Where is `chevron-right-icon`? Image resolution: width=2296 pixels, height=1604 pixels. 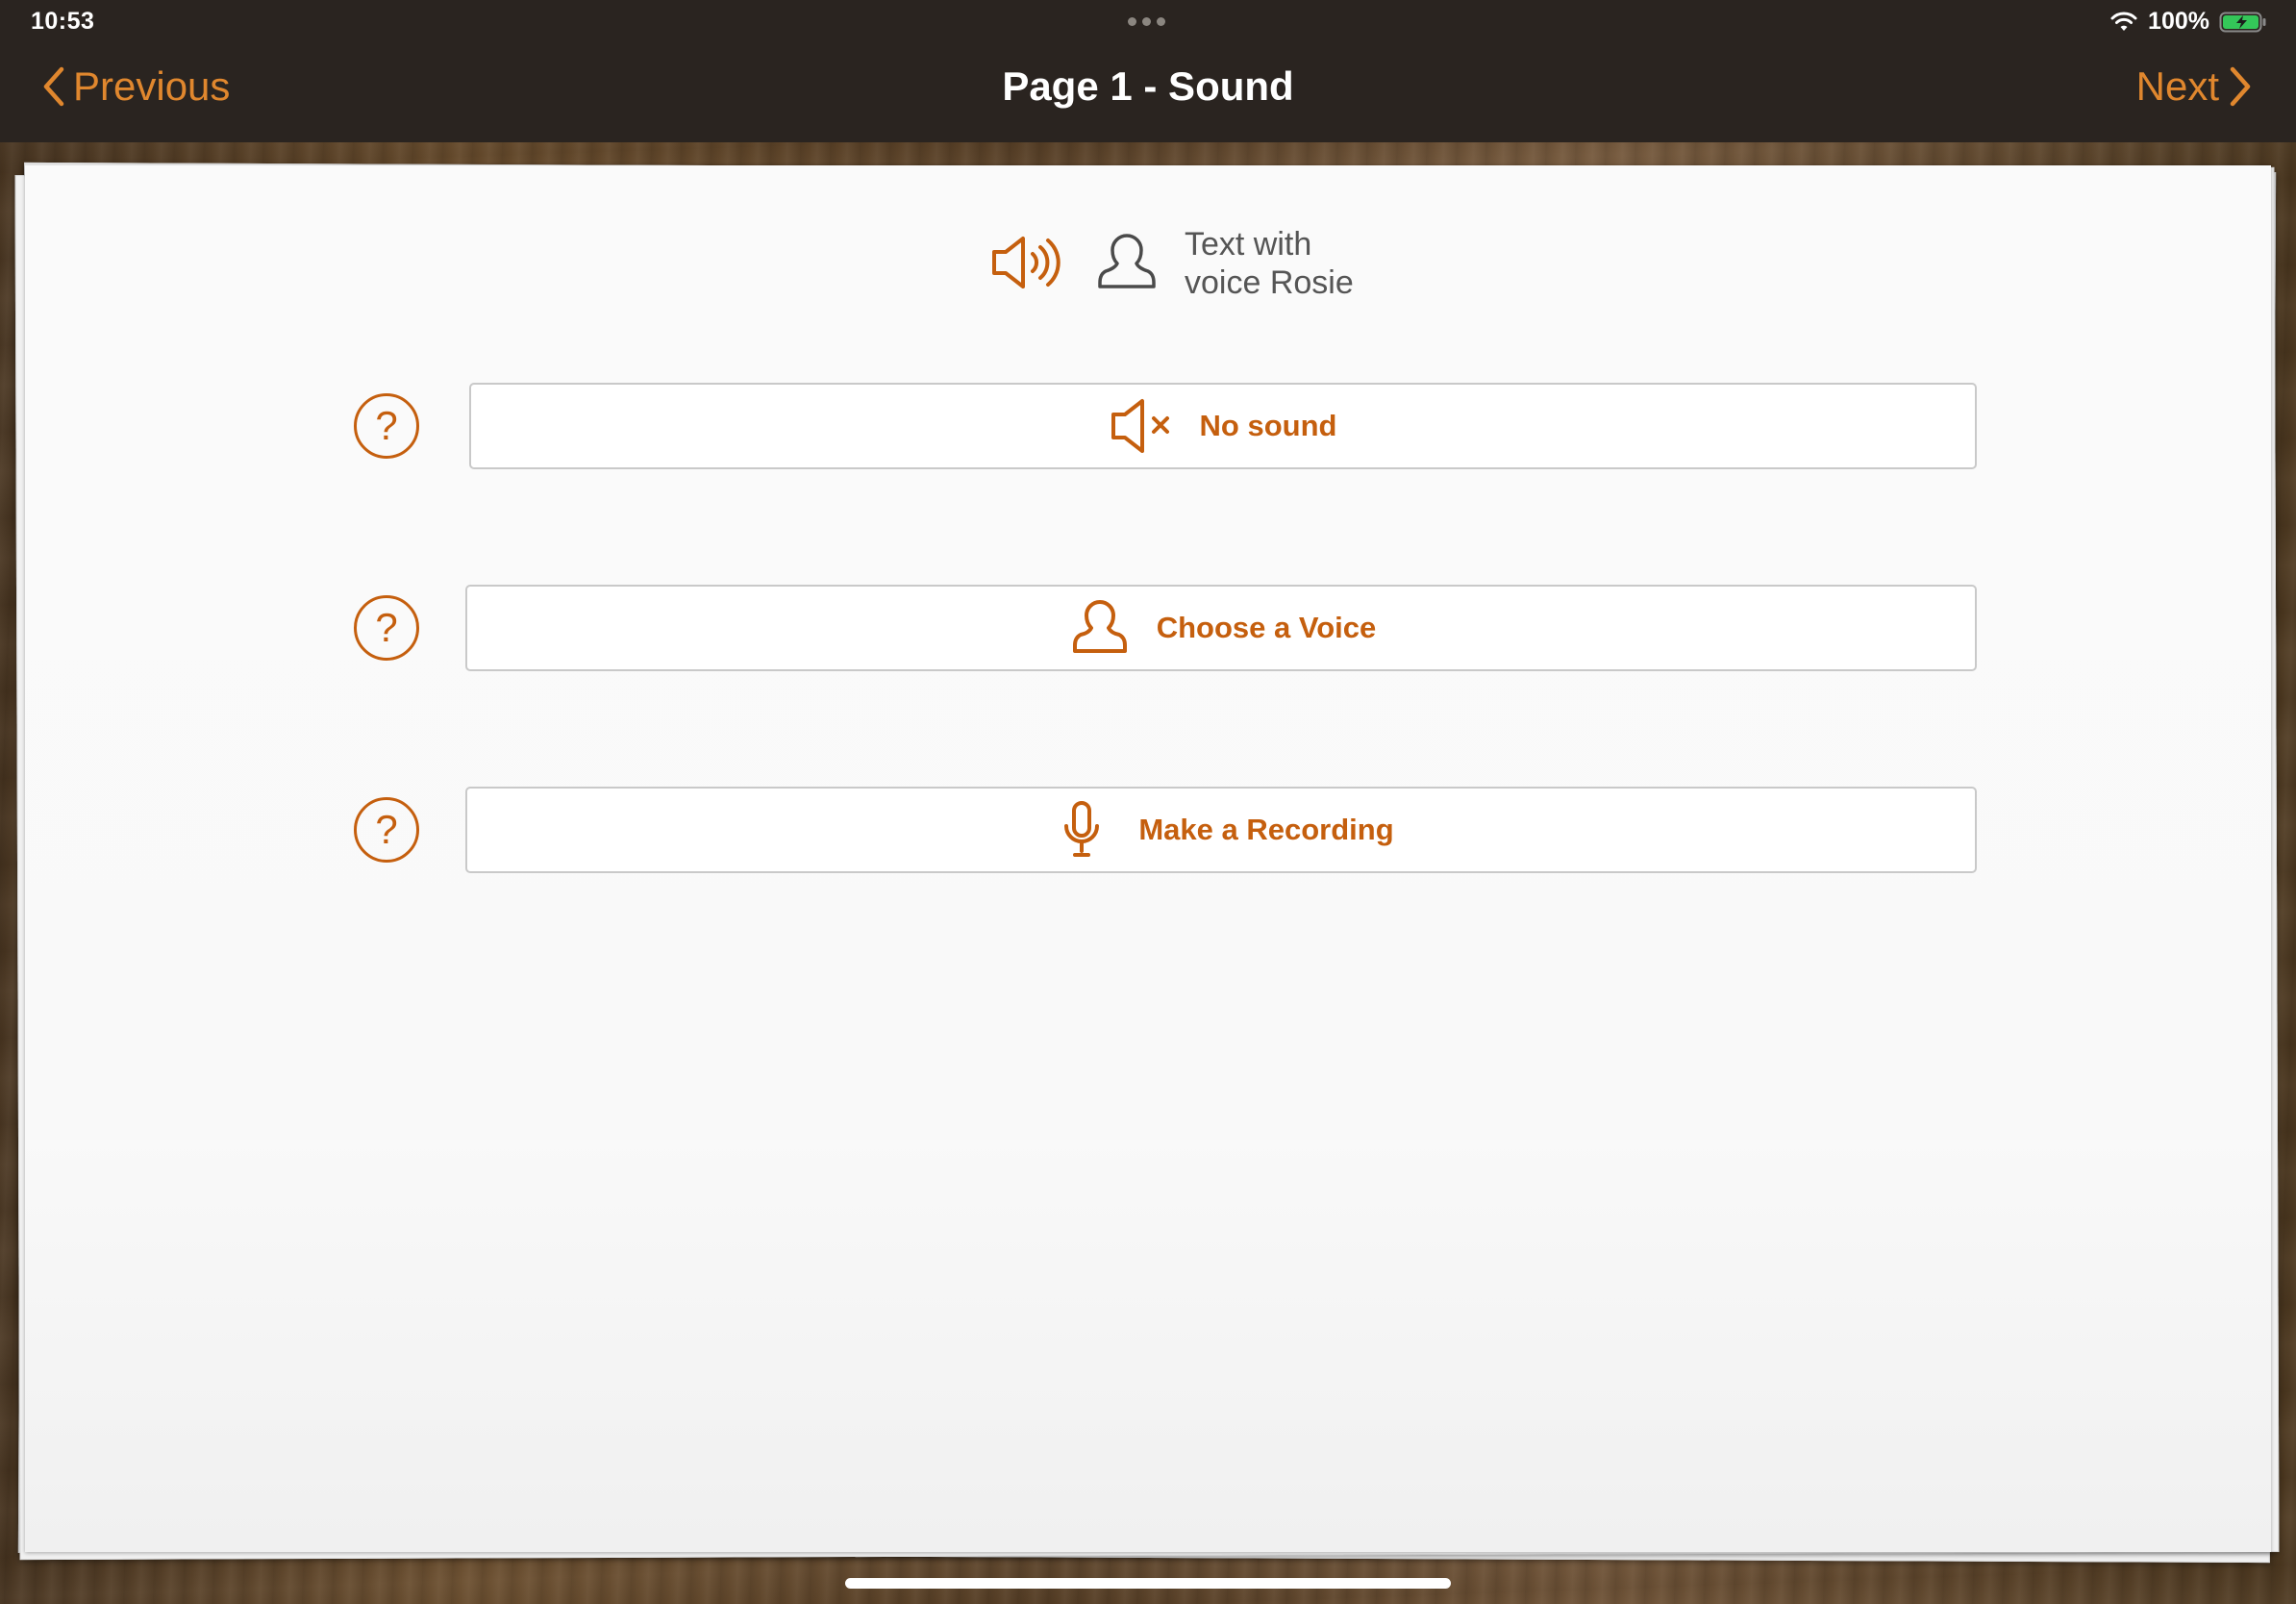
chevron-right-icon is located at coordinates (2240, 86).